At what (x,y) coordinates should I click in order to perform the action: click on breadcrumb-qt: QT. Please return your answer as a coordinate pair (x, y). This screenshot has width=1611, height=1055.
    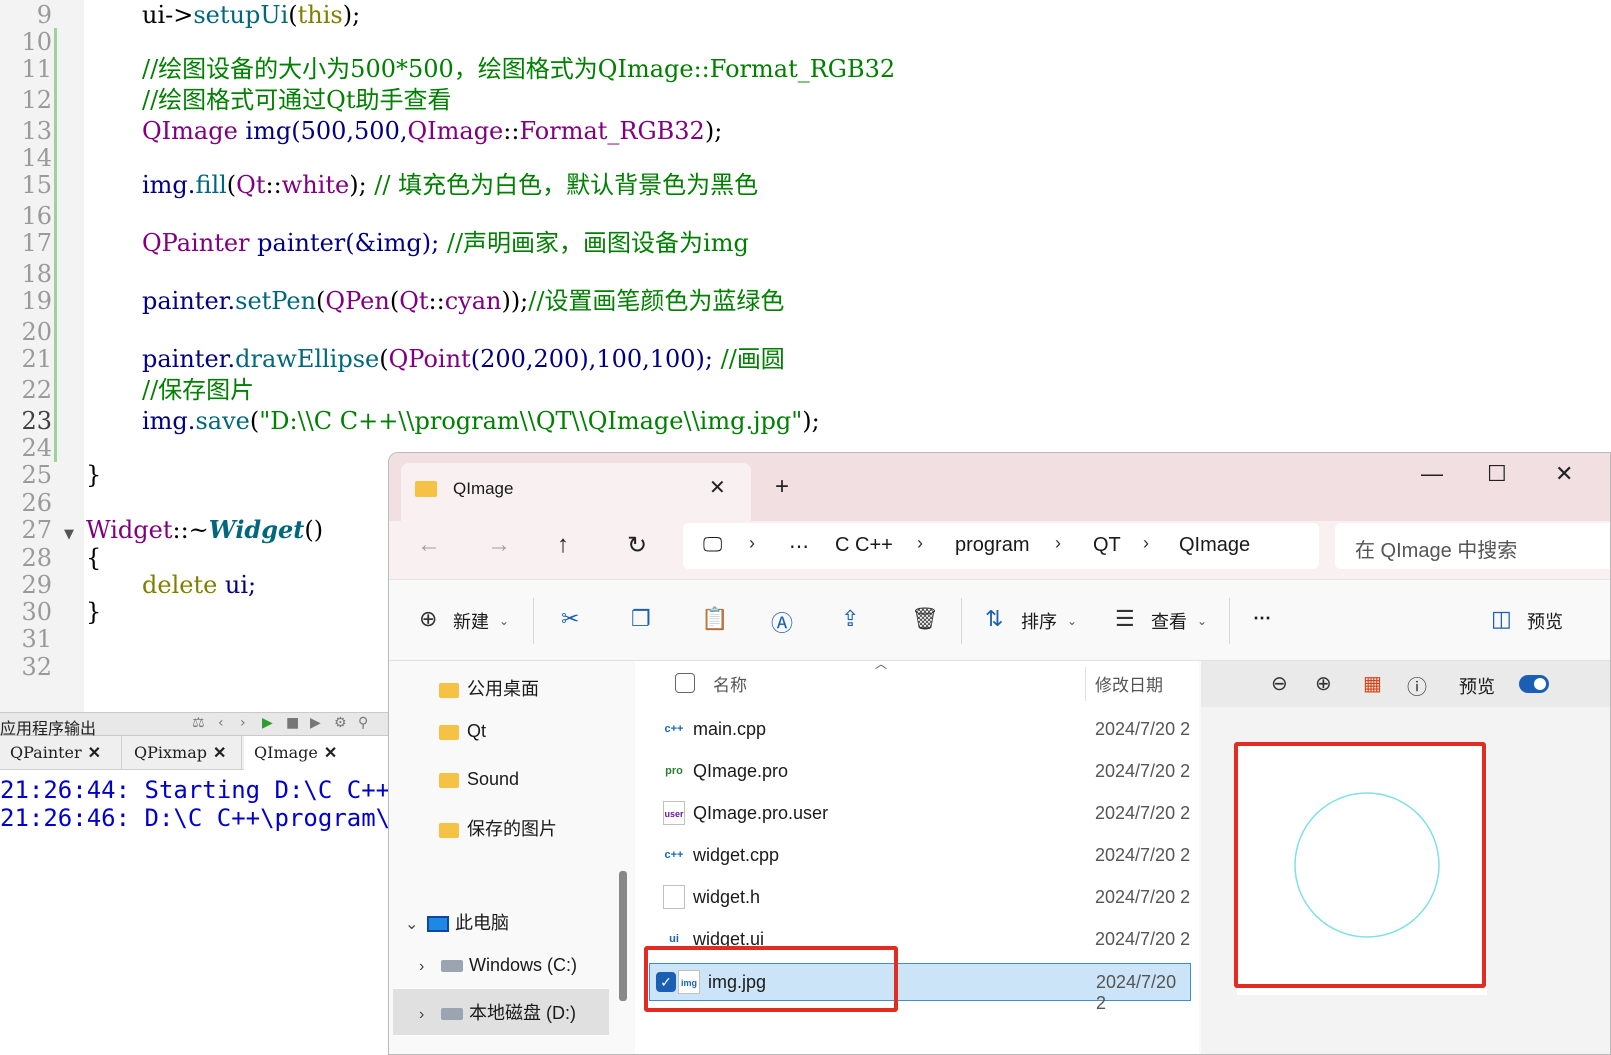
    Looking at the image, I should click on (1107, 545).